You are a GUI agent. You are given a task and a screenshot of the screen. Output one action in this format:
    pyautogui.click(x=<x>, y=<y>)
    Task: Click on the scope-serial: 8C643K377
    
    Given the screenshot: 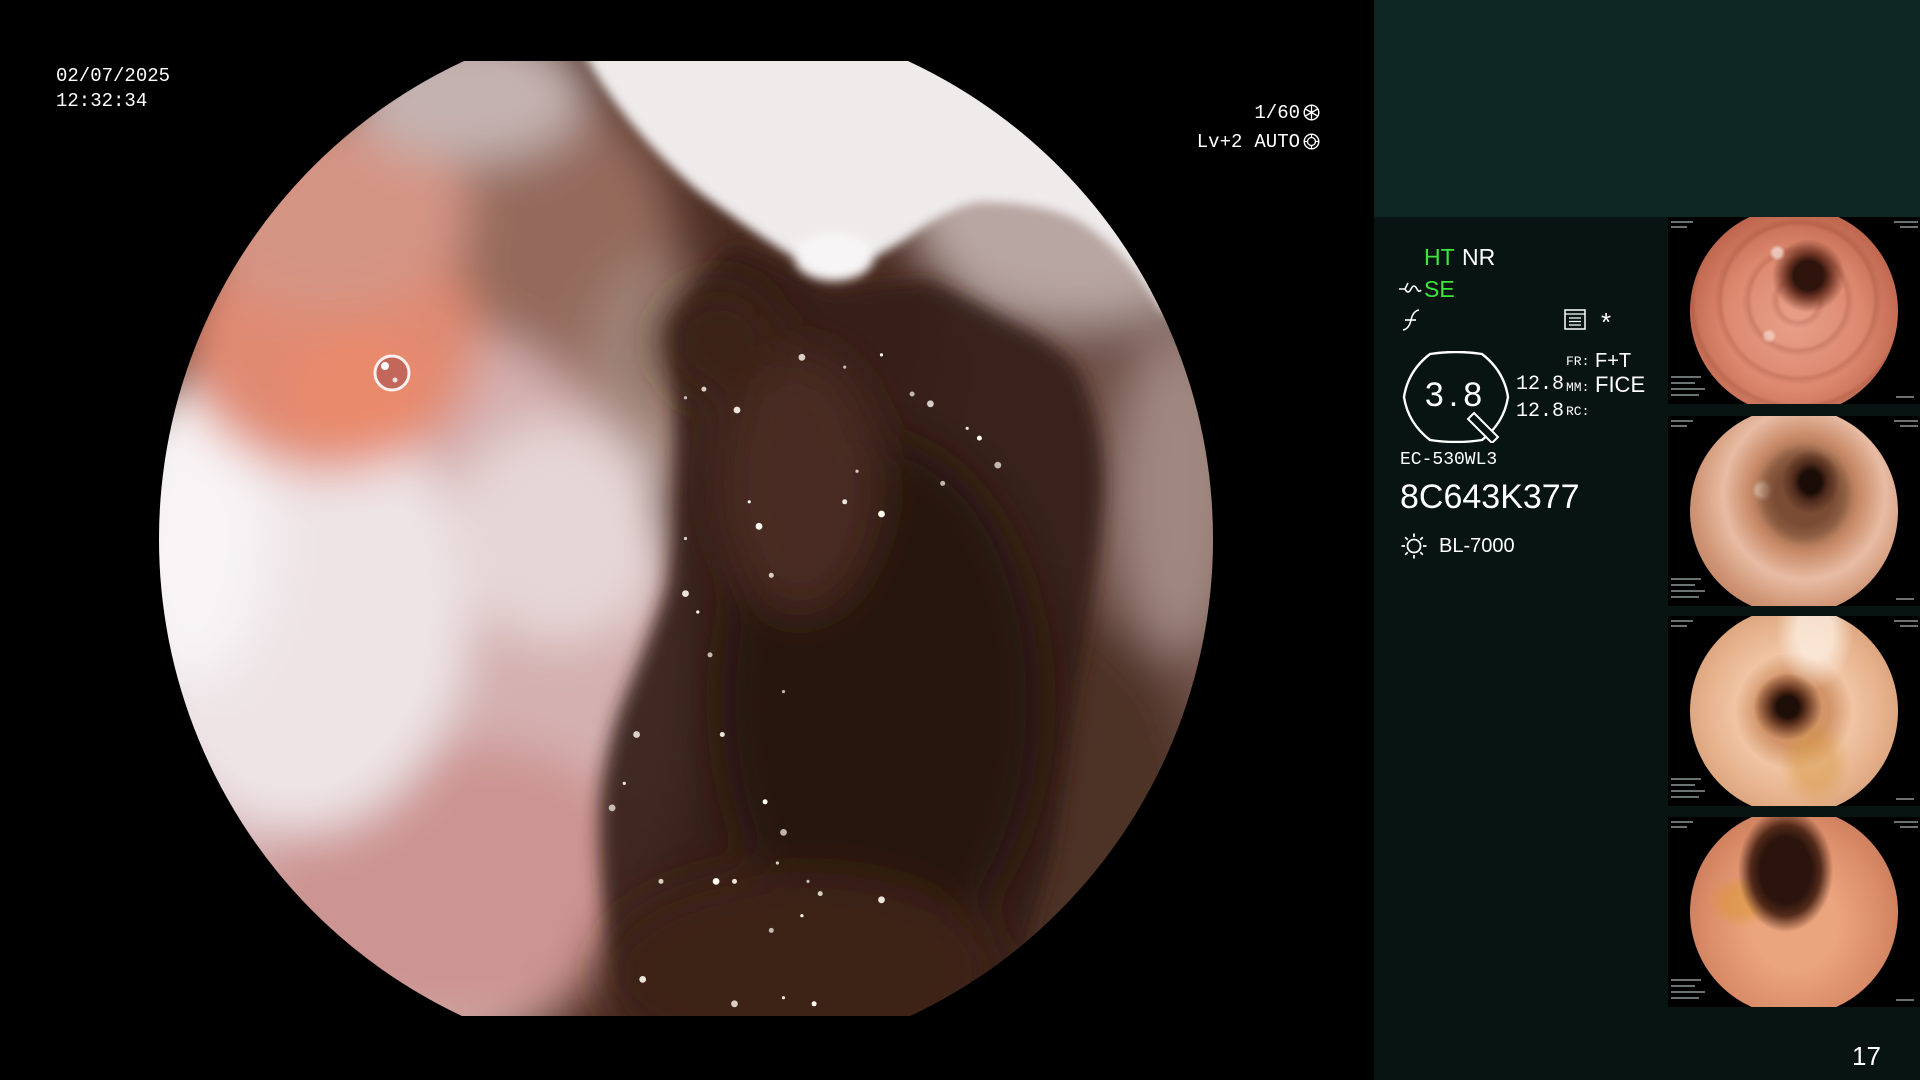 What is the action you would take?
    pyautogui.click(x=1490, y=497)
    